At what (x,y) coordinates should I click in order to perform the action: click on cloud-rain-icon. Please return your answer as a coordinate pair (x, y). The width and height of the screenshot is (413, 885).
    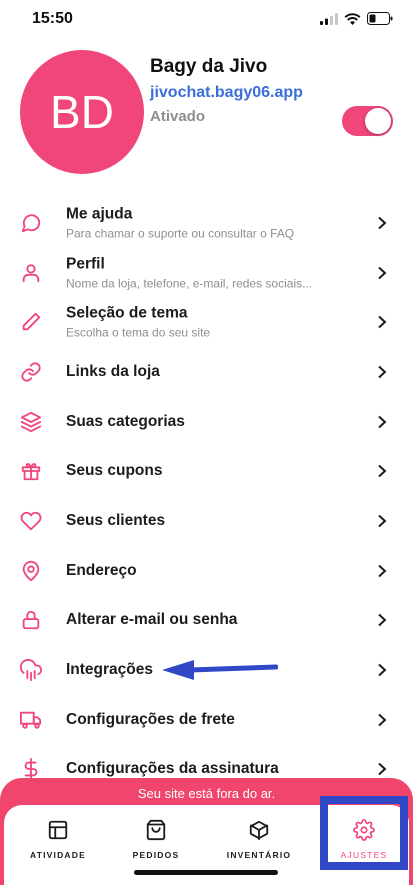
    Looking at the image, I should click on (31, 670).